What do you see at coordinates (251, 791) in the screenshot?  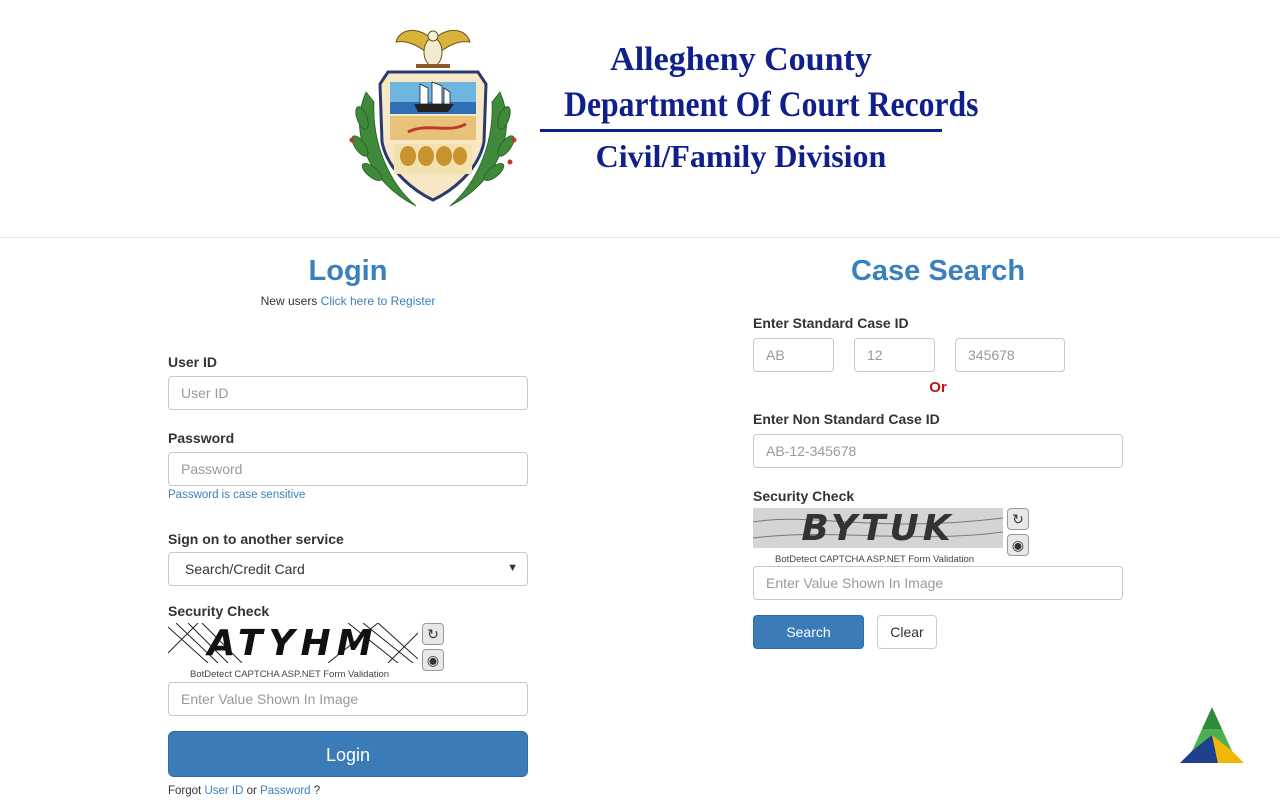 I see `forgot-or: or` at bounding box center [251, 791].